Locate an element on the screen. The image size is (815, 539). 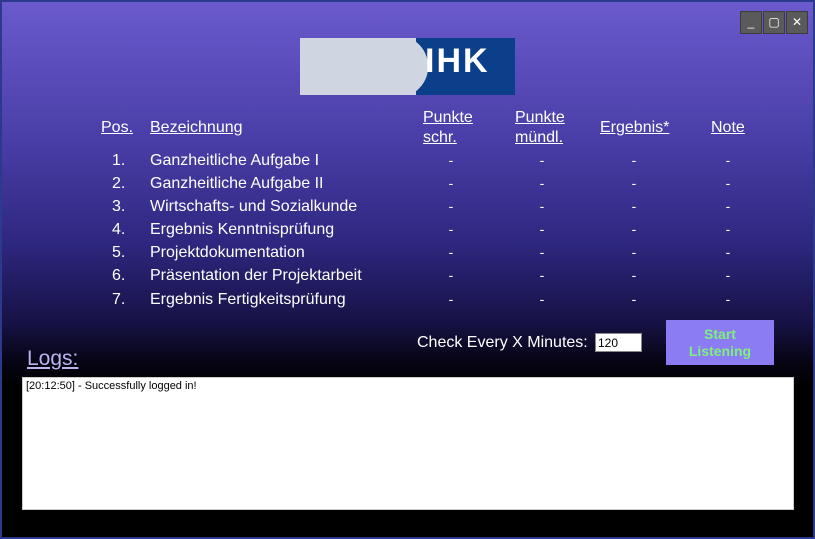
header-note: Note is located at coordinates (728, 127).